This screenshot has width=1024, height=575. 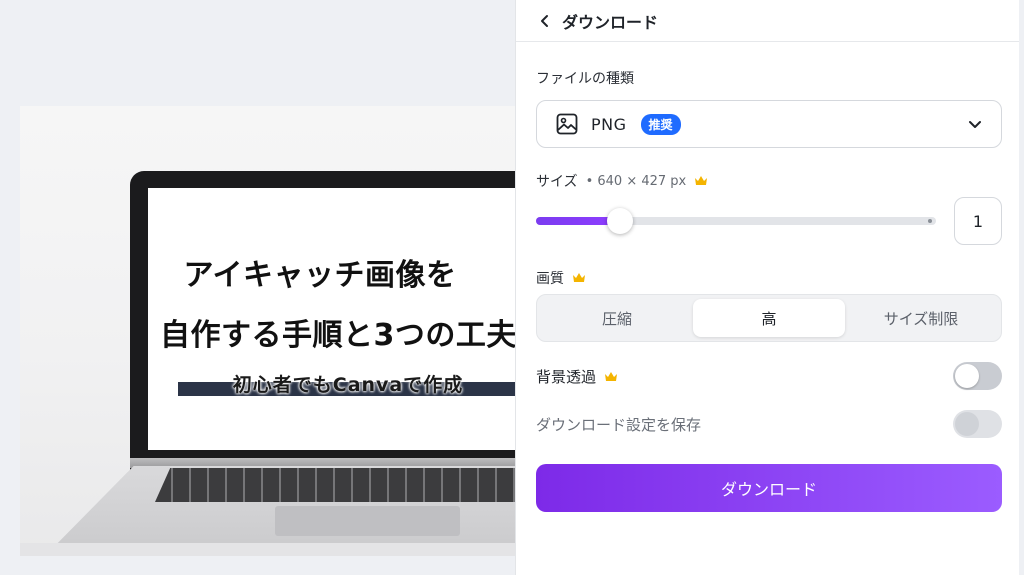 I want to click on download-button: ダウンロード, so click(x=769, y=488).